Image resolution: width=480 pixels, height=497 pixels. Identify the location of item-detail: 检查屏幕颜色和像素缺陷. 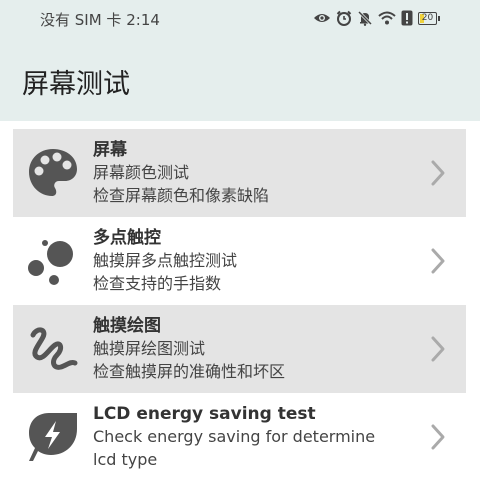
(181, 195).